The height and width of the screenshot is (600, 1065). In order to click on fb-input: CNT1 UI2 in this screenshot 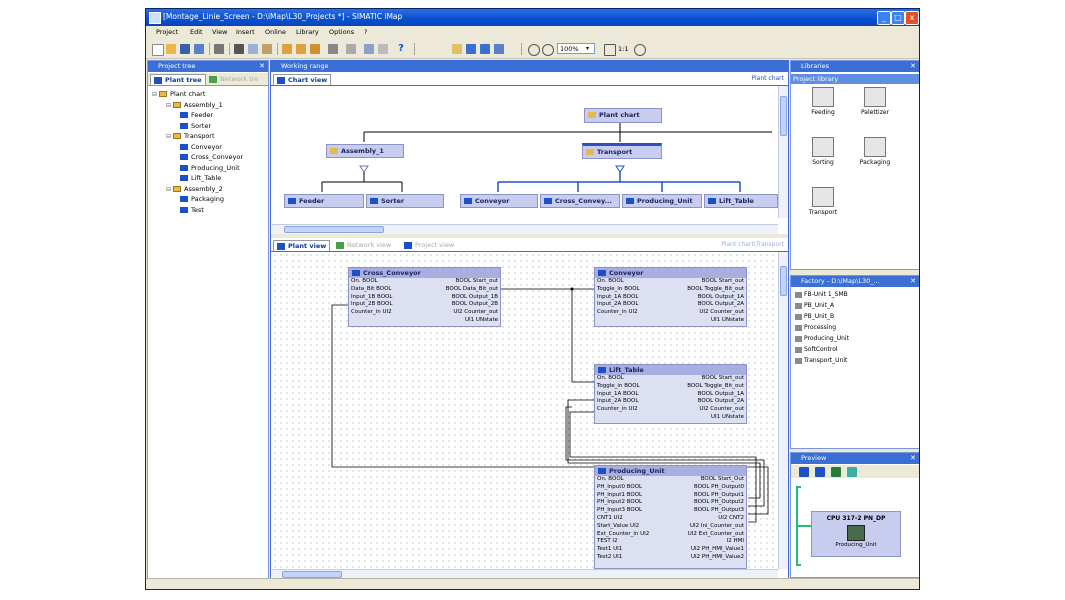, I will do `click(610, 519)`.